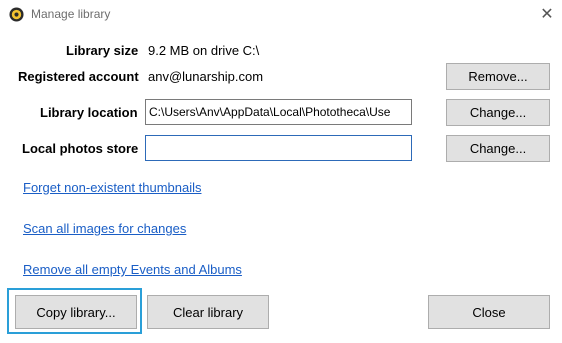 This screenshot has width=562, height=343. Describe the element at coordinates (16, 14) in the screenshot. I see `app-logo-icon` at that location.